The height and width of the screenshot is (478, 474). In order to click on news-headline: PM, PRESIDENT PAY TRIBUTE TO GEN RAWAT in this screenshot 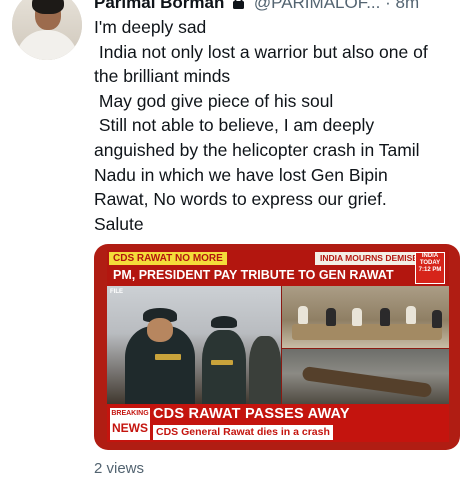, I will do `click(253, 275)`.